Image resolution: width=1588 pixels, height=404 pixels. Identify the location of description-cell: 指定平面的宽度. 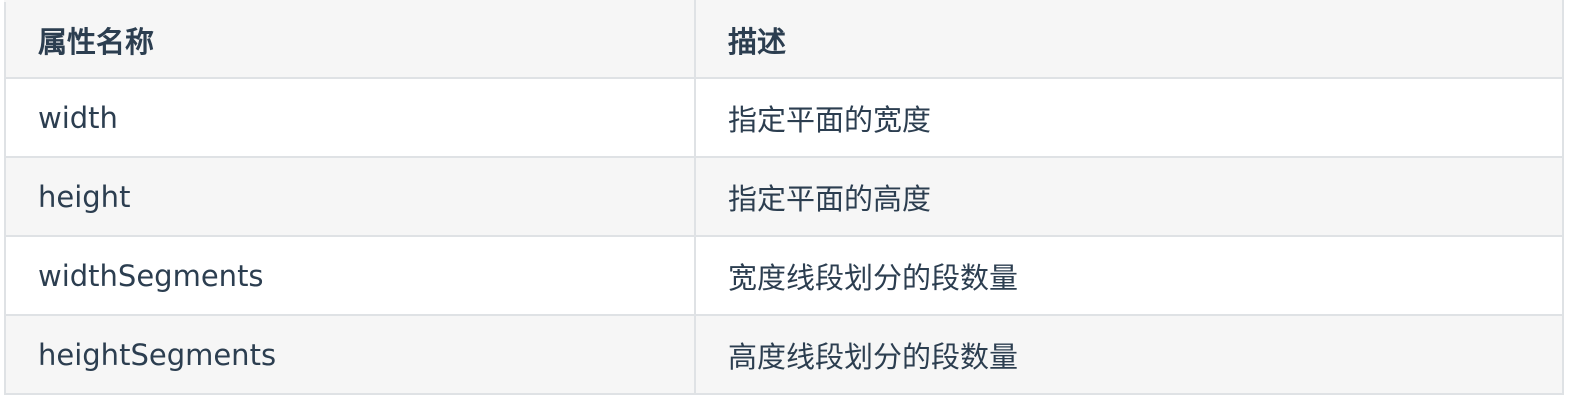
(1129, 117).